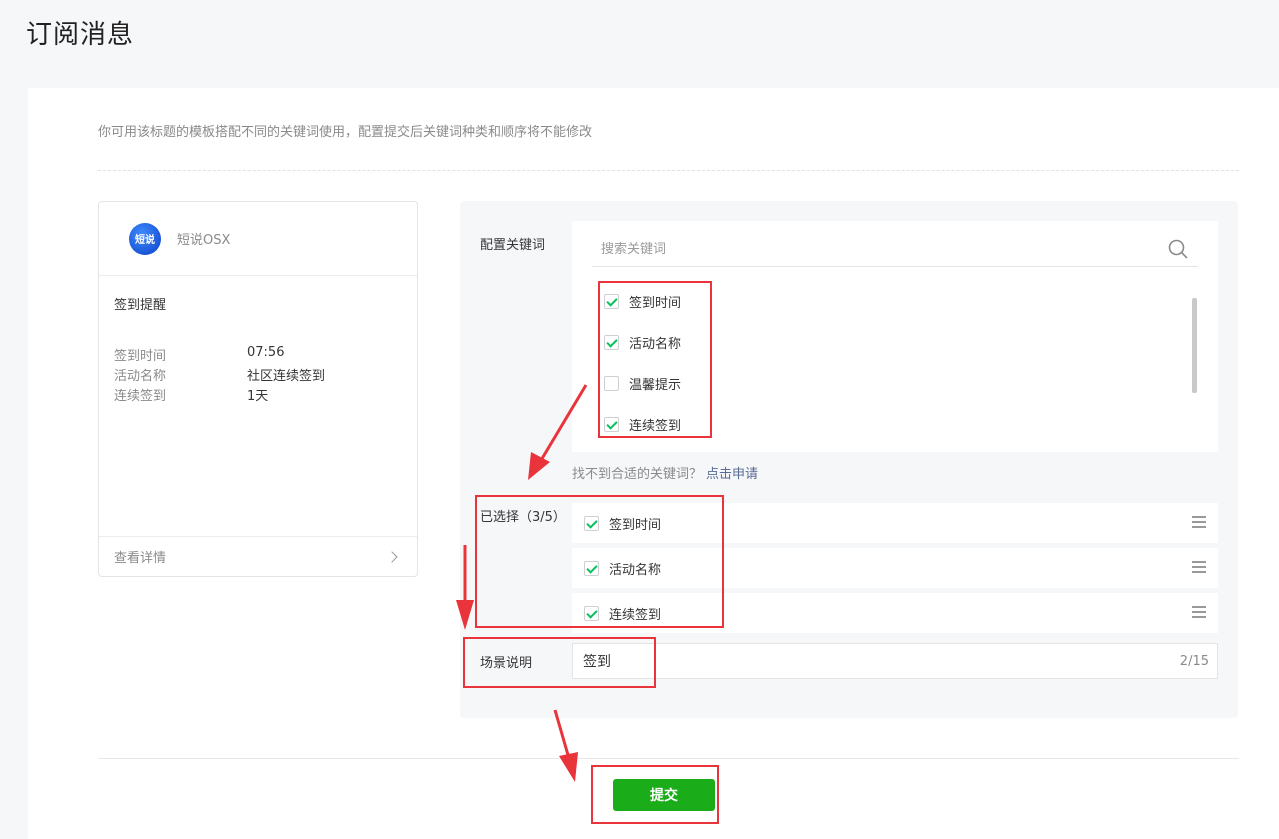  What do you see at coordinates (637, 474) in the screenshot?
I see `hint-text: 找不到合适的关键词？` at bounding box center [637, 474].